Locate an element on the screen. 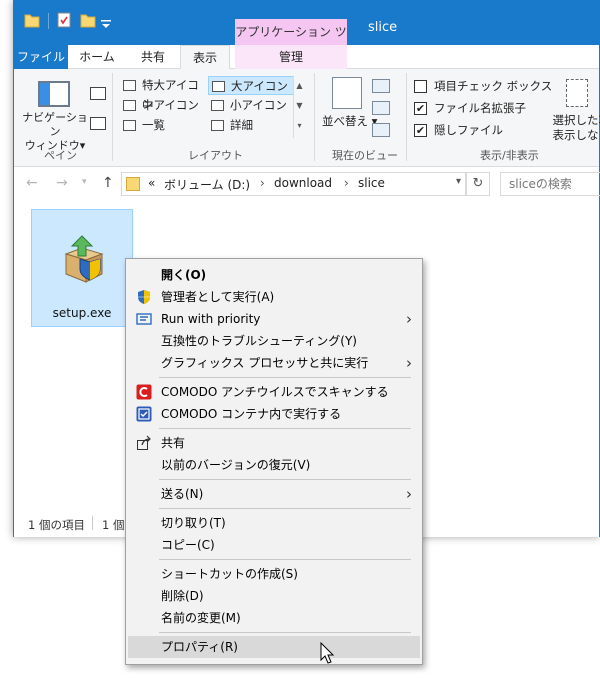 The image size is (600, 678). properties-icon is located at coordinates (64, 20).